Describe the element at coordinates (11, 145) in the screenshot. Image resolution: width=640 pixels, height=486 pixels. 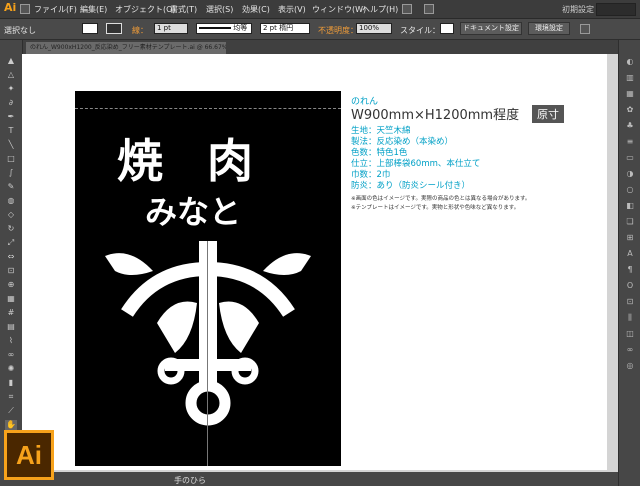
I see `line-tool-icon: ╲` at that location.